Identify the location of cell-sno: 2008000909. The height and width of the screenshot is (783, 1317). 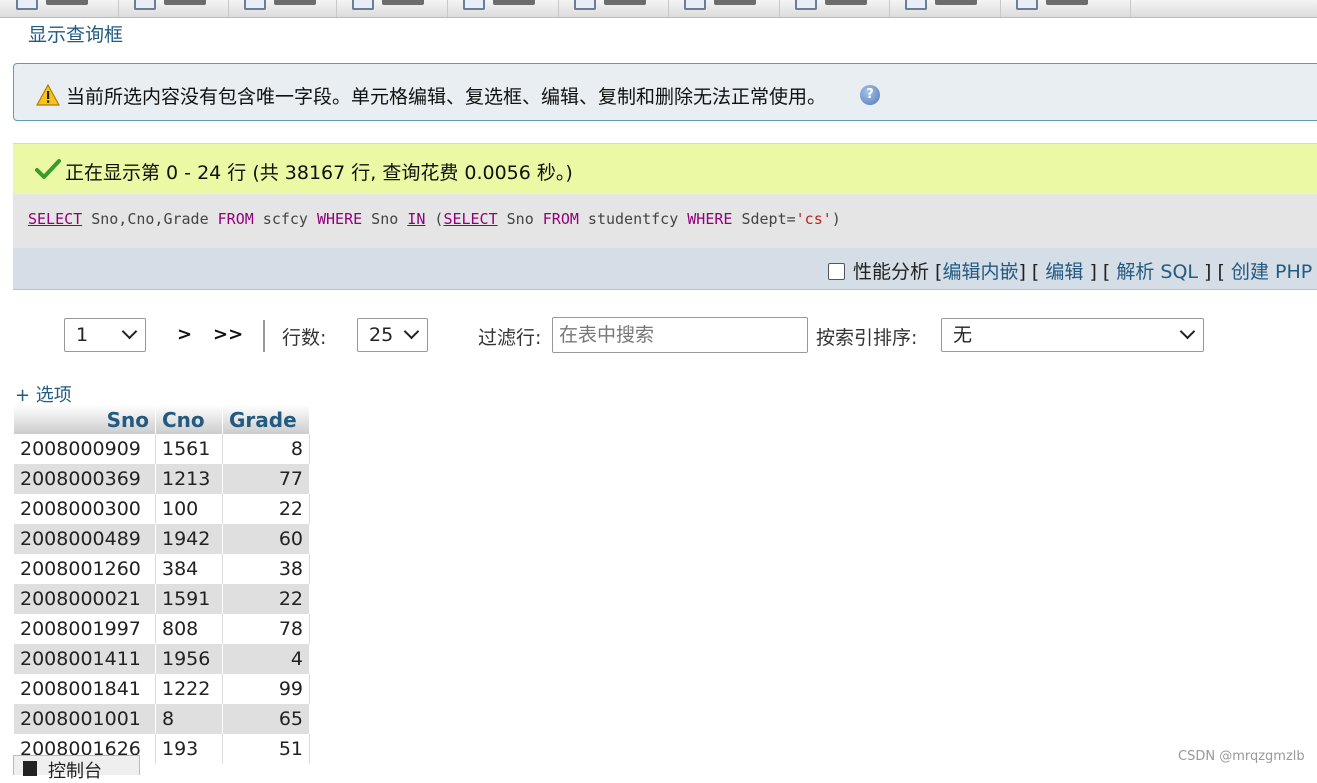
(85, 449).